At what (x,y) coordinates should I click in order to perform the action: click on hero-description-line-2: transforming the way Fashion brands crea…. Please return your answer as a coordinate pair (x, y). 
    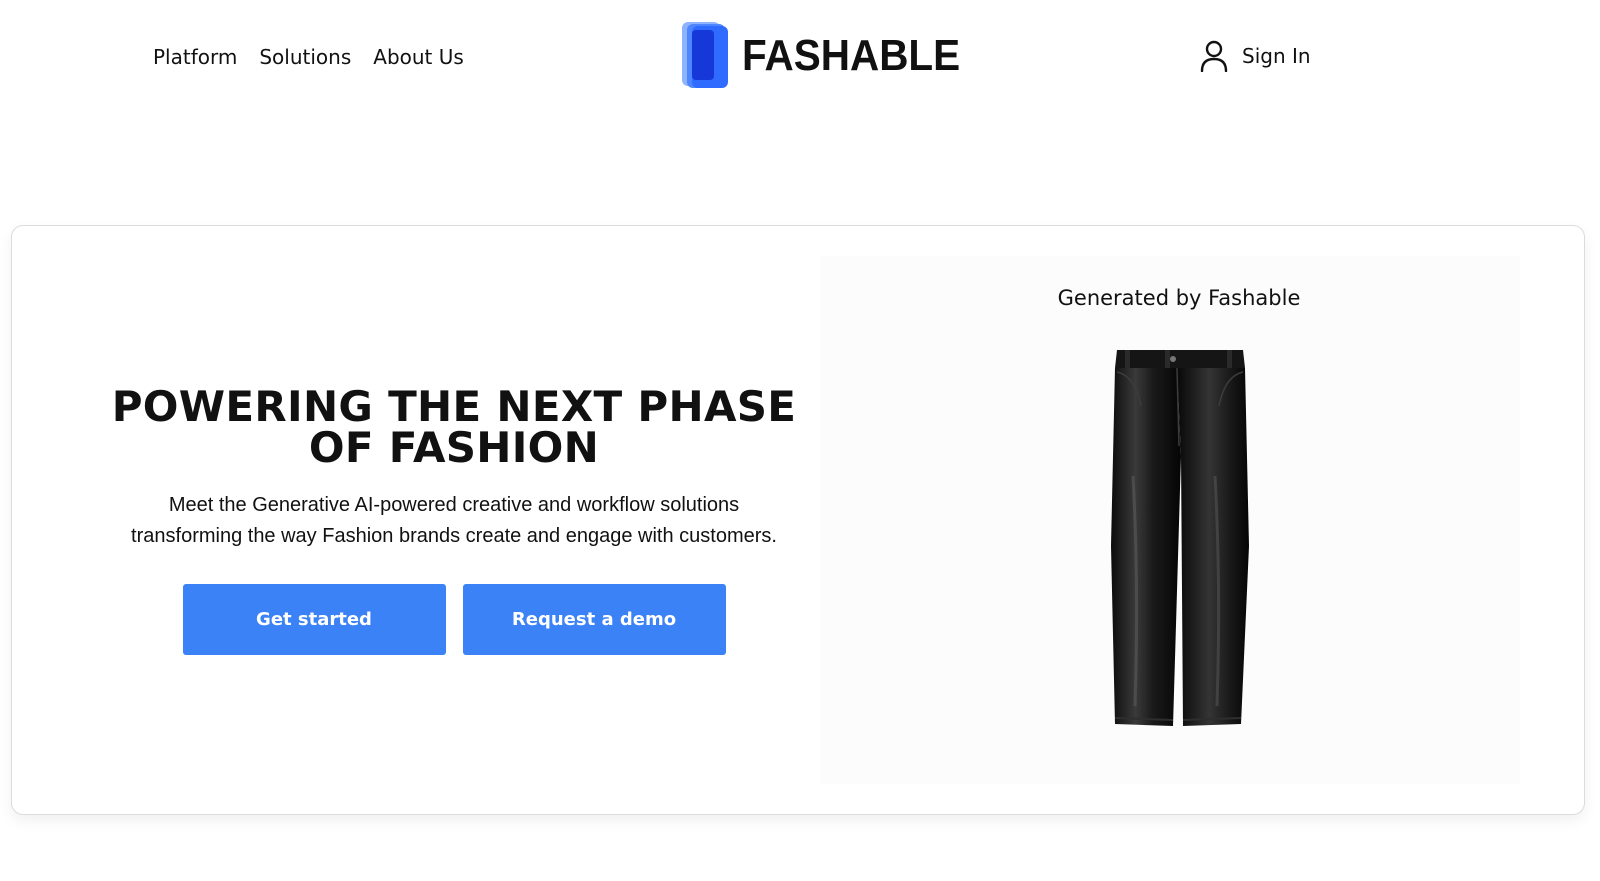
    Looking at the image, I should click on (454, 536).